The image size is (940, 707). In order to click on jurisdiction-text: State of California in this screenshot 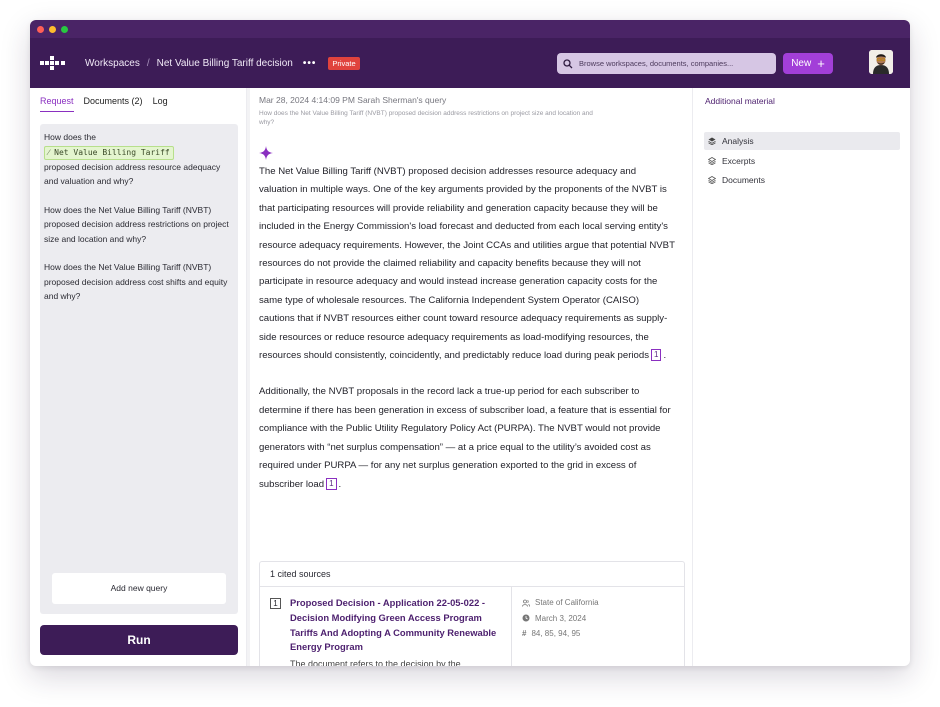, I will do `click(567, 602)`.